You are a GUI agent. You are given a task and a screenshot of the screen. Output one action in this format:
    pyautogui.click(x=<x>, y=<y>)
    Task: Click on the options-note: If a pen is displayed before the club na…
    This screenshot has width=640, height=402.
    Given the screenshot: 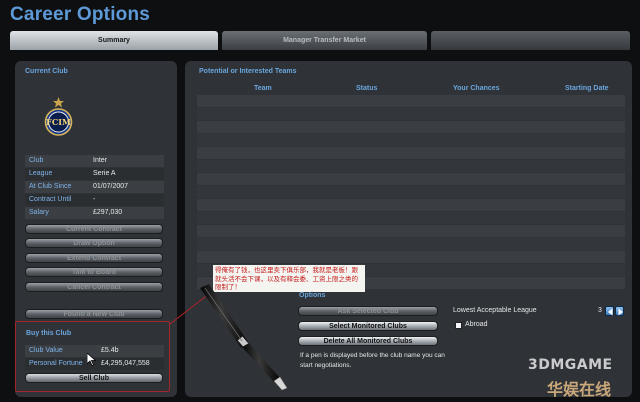 What is the action you would take?
    pyautogui.click(x=372, y=360)
    